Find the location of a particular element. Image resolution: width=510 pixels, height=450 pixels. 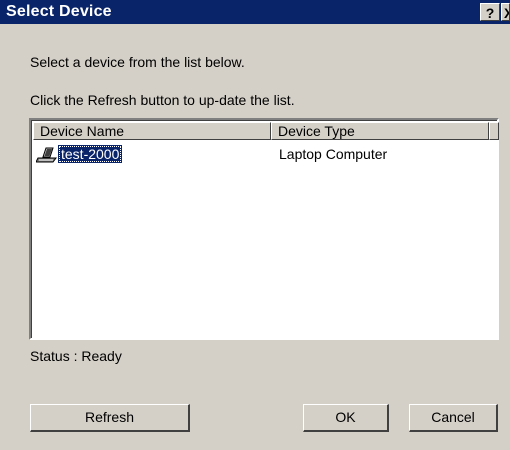

device-name-cell: test-2000 is located at coordinates (90, 154).